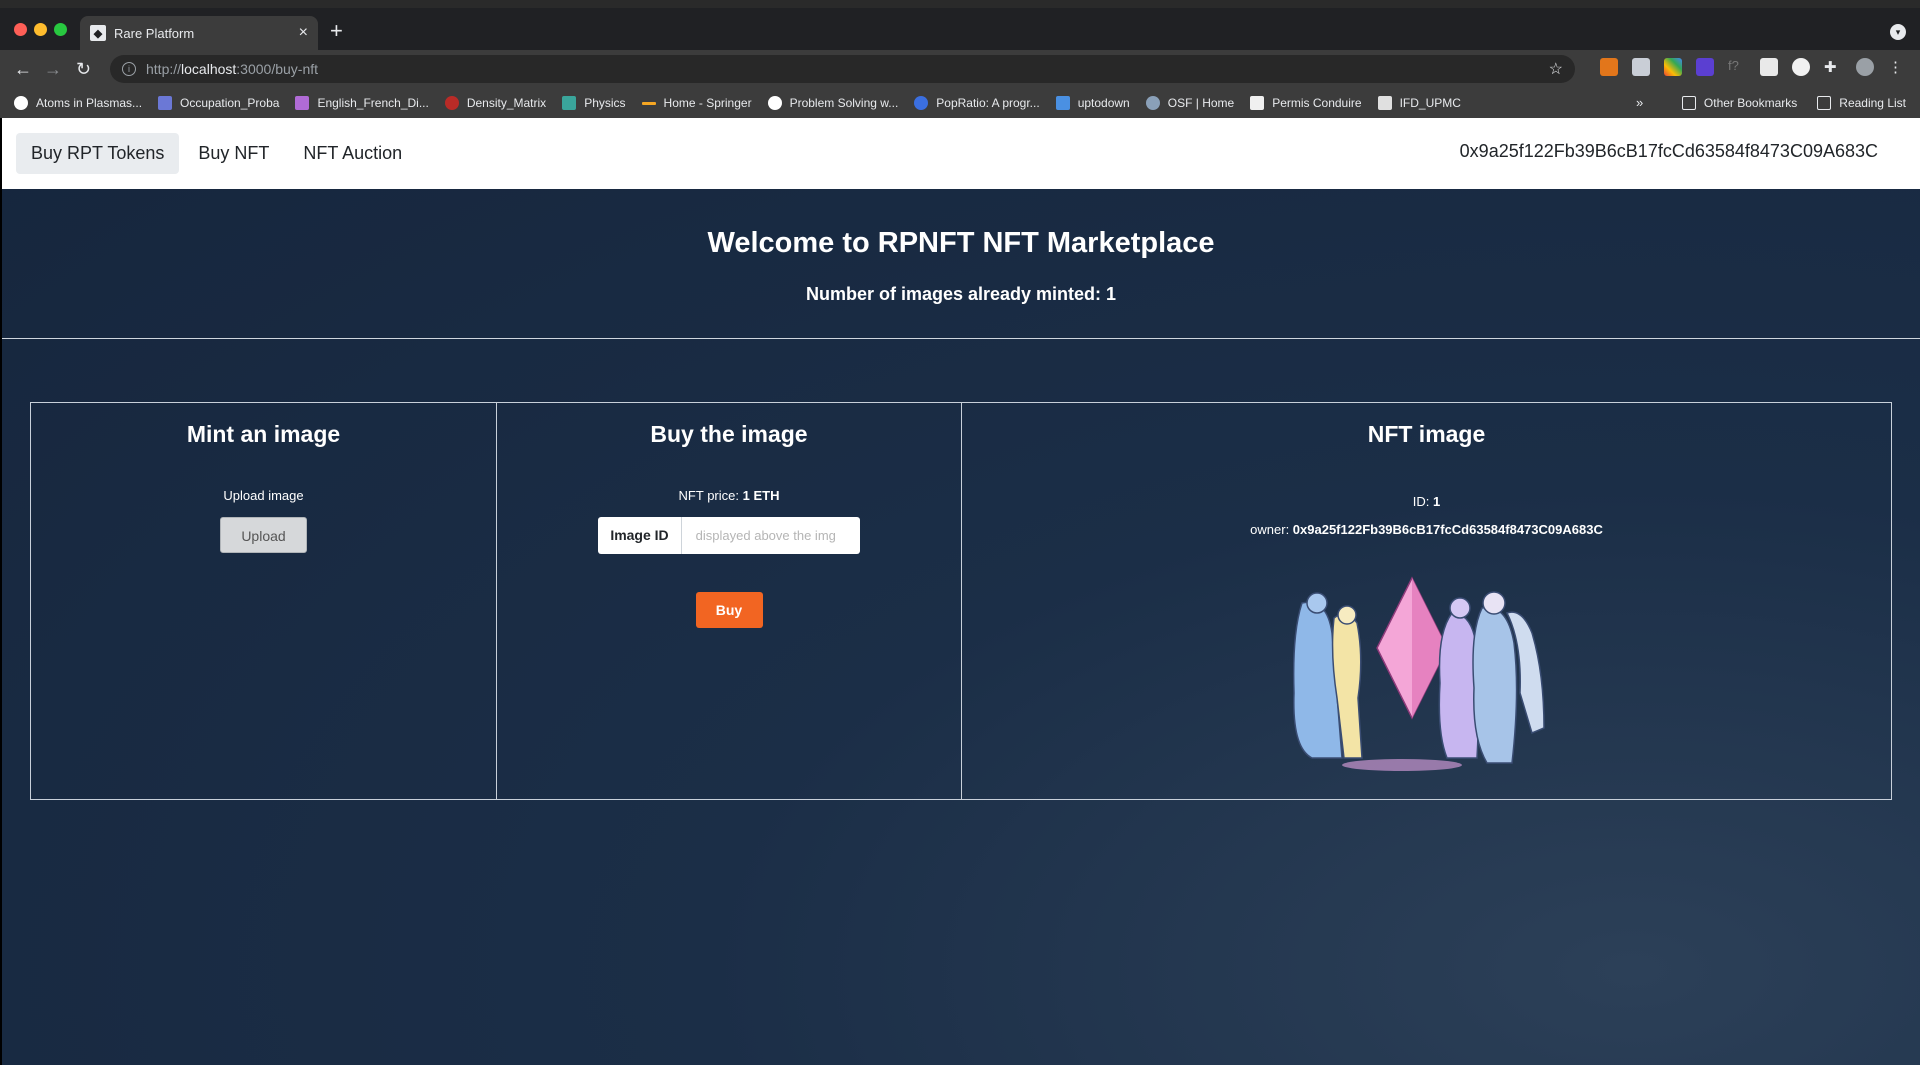 The image size is (1920, 1065). Describe the element at coordinates (1152, 103) in the screenshot. I see `osf-icon` at that location.